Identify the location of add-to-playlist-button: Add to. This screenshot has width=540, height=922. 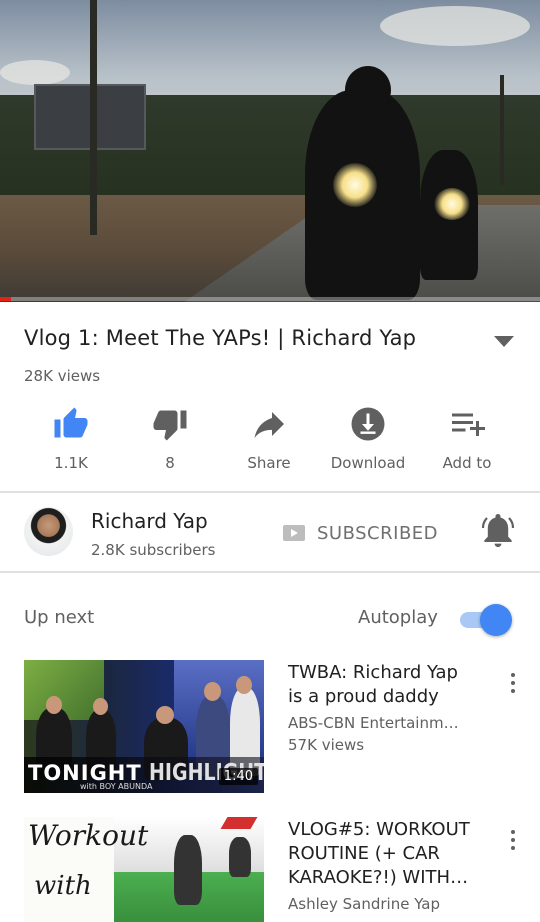
(467, 440).